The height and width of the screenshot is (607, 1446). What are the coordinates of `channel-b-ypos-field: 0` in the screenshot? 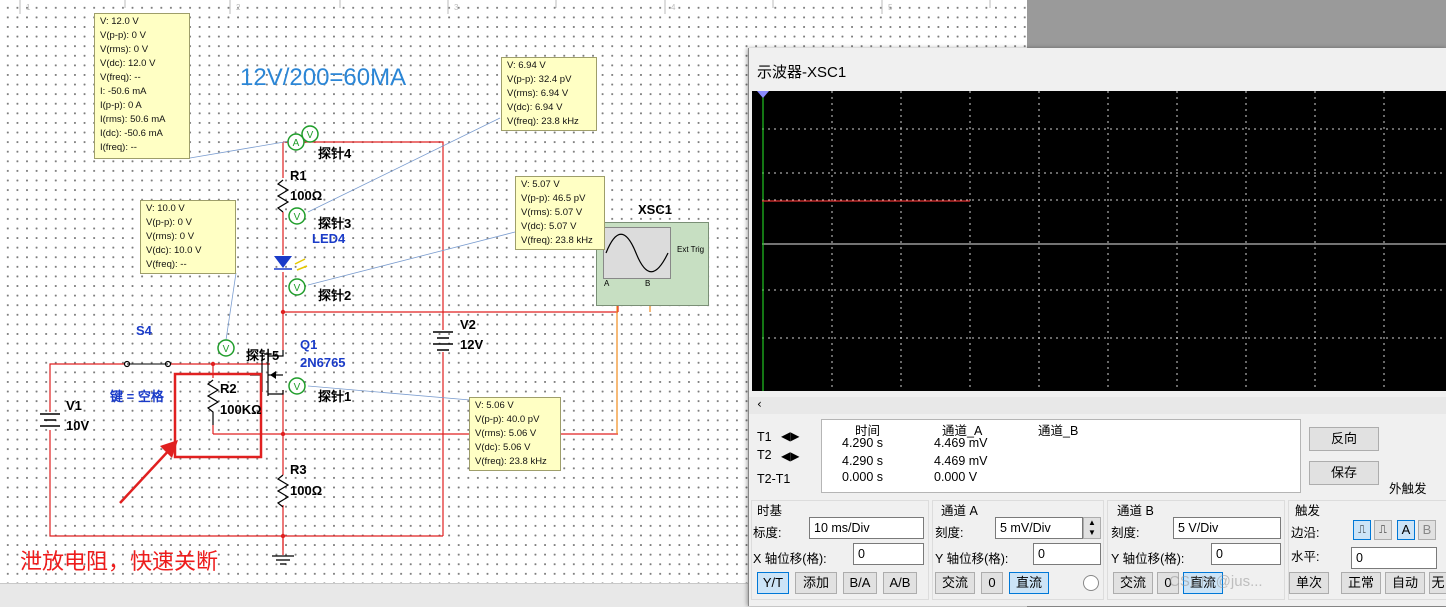 It's located at (1246, 554).